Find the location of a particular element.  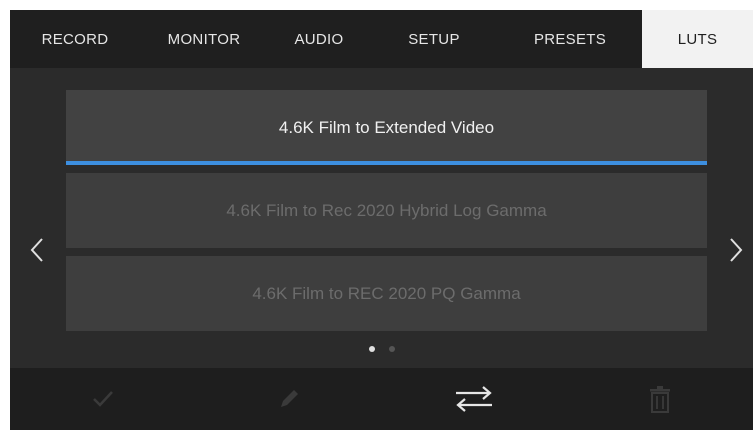

tab-bar: RECORD MONITOR AUDIO SETUP PRESETS LUTS is located at coordinates (381, 39).